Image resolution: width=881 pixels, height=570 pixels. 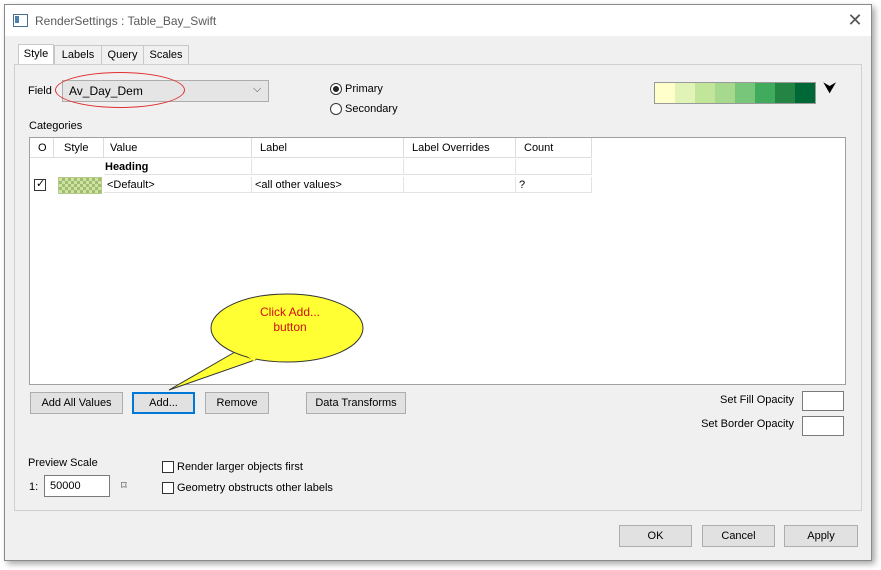 What do you see at coordinates (42, 148) in the screenshot?
I see `col-header-o: O` at bounding box center [42, 148].